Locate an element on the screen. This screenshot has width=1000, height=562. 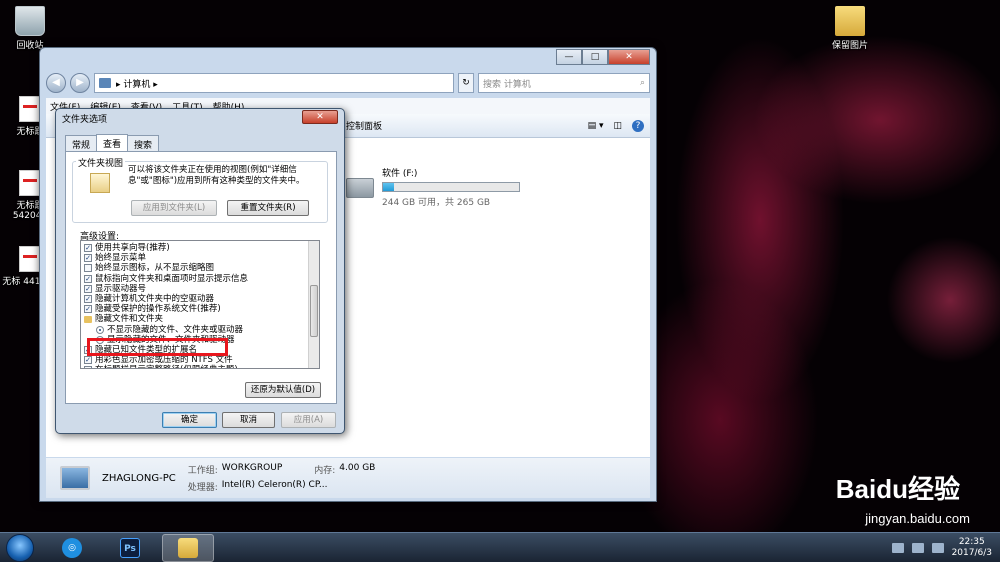
setting-row: 不显示隐藏的文件、文件夹或驱动器 is located at coordinates (201, 330).